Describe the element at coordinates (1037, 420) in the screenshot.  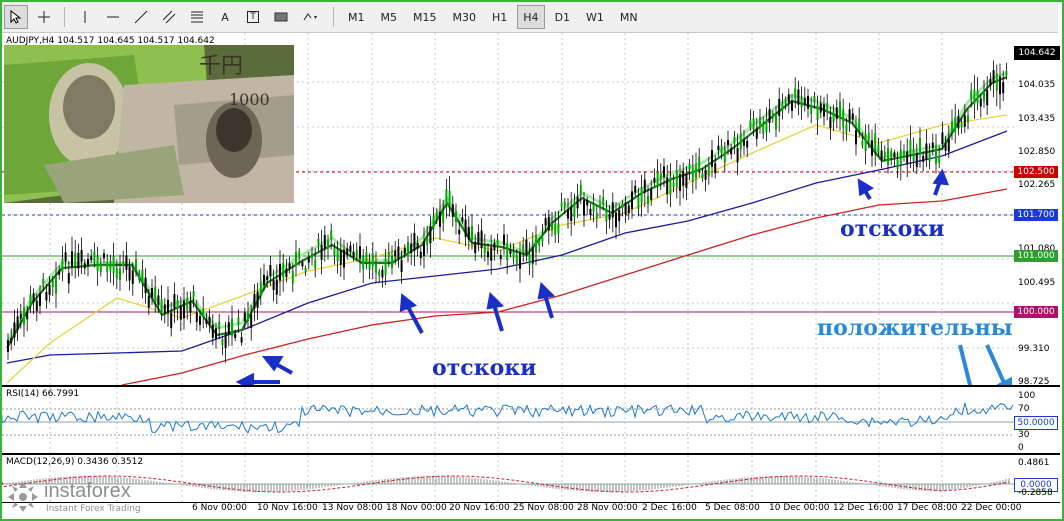
I see `rsi-axis: 100 70 50.0000 30 0` at that location.